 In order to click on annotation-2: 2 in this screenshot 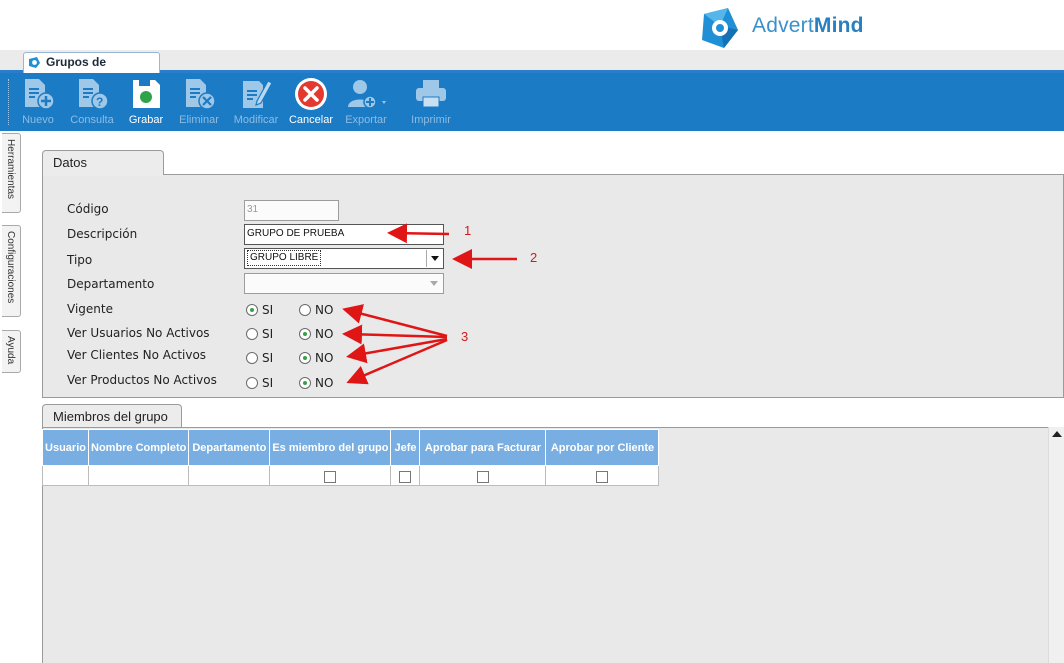, I will do `click(534, 257)`.